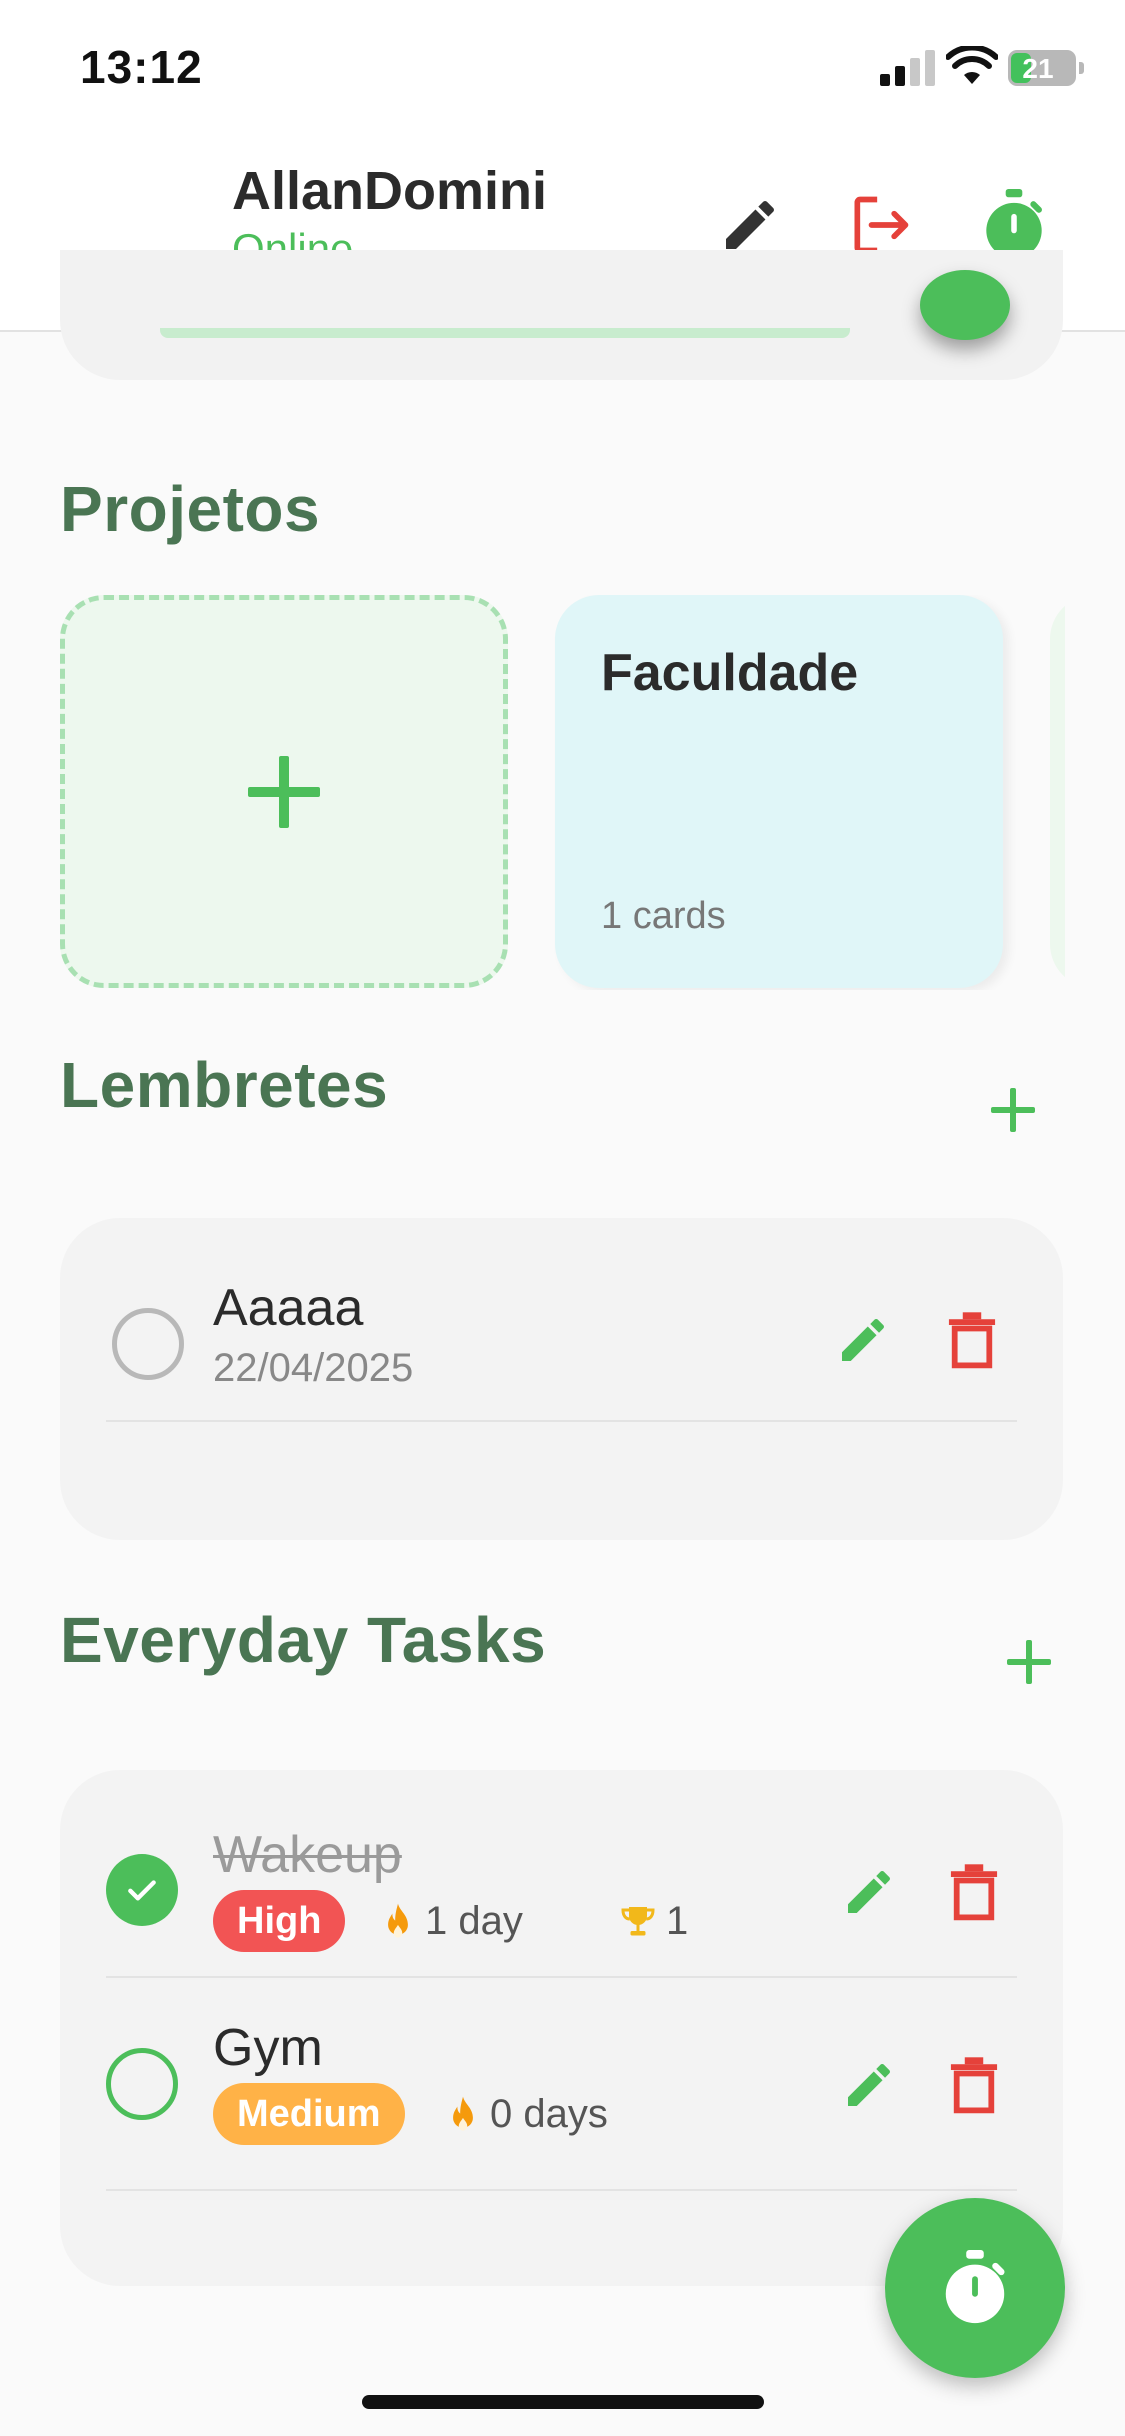 The width and height of the screenshot is (1125, 2436). I want to click on username: AllanDomini, so click(390, 191).